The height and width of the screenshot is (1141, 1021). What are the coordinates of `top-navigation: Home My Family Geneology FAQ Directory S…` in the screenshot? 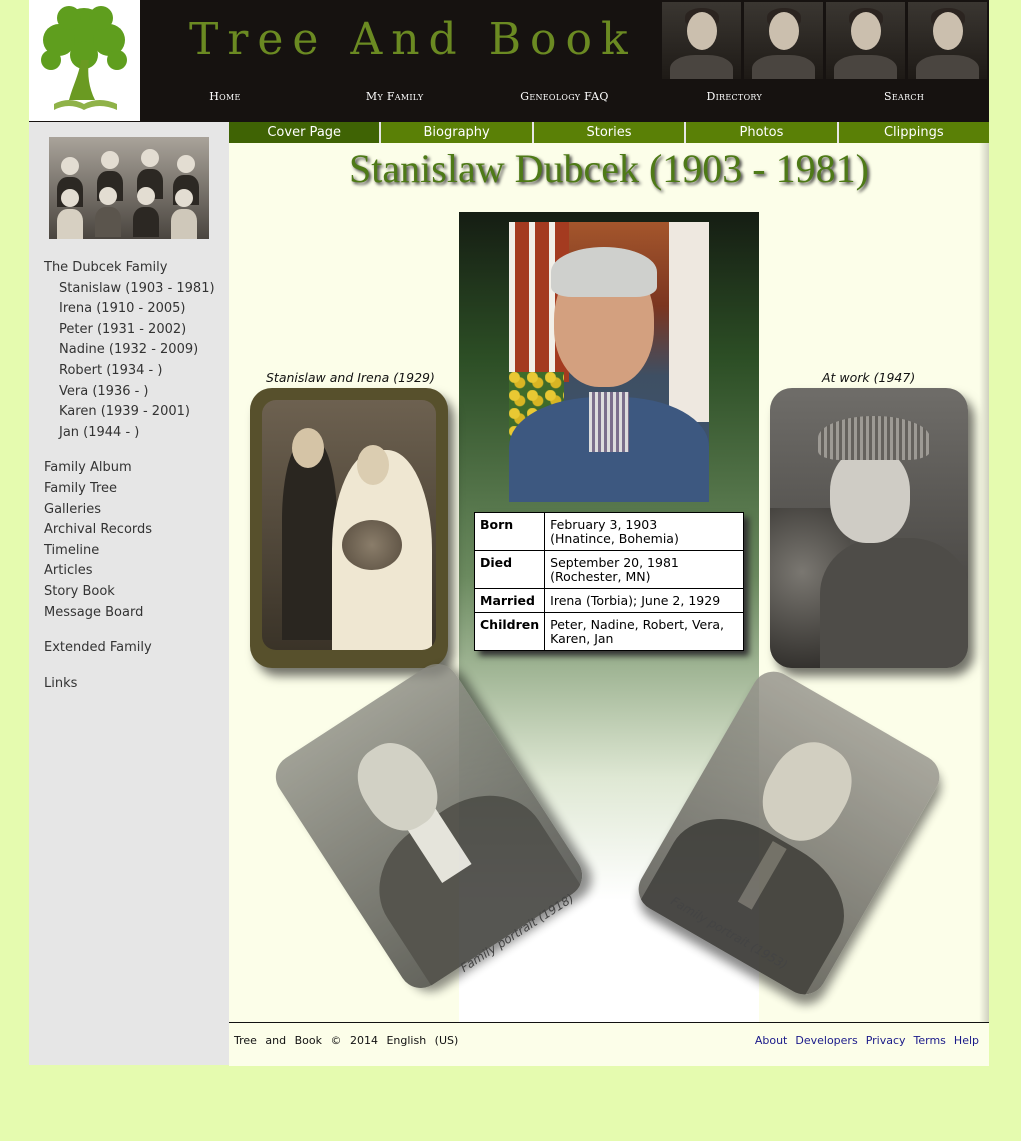 It's located at (564, 102).